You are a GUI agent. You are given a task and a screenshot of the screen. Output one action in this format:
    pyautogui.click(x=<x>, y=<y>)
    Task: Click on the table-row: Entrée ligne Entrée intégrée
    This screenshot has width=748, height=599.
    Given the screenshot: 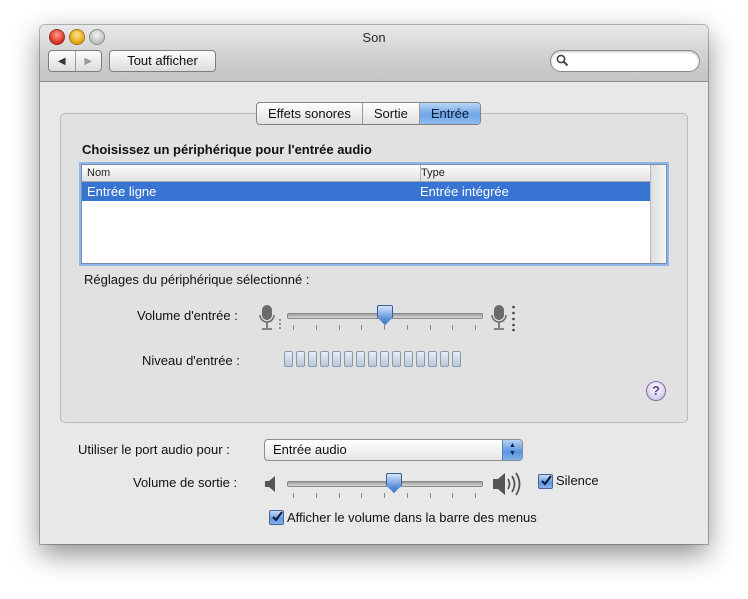 What is the action you would take?
    pyautogui.click(x=366, y=191)
    